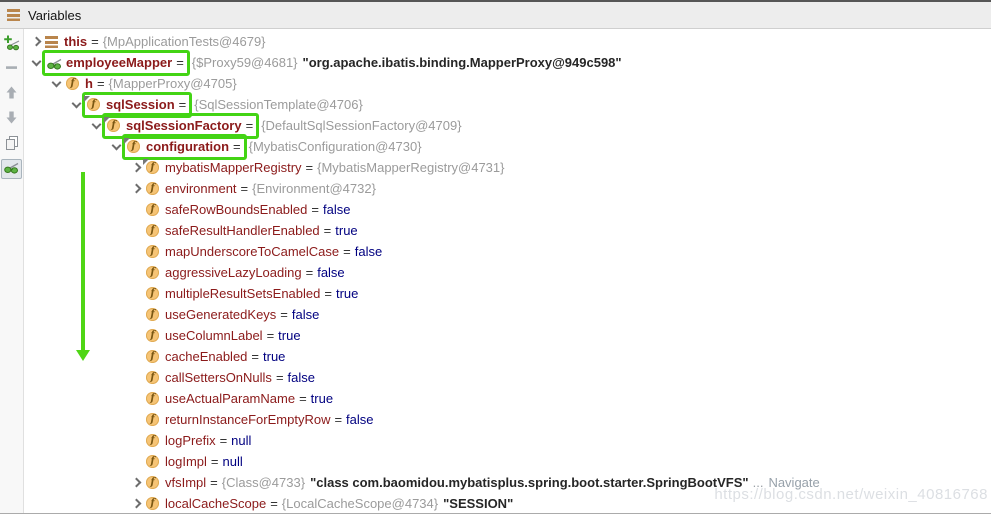  Describe the element at coordinates (218, 377) in the screenshot. I see `variable-name: callSettersOnNulls` at that location.